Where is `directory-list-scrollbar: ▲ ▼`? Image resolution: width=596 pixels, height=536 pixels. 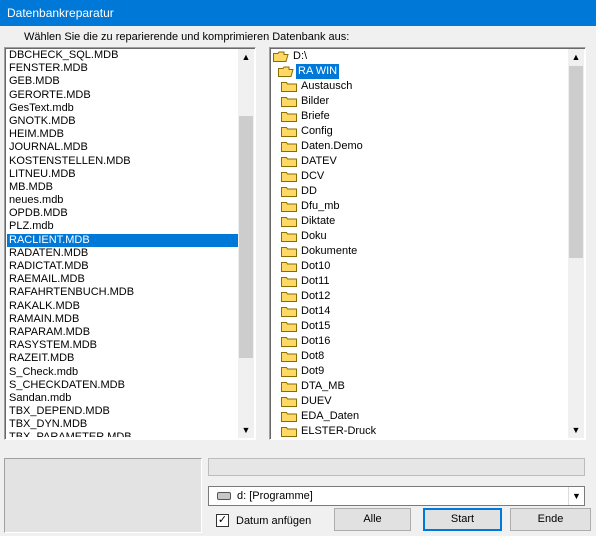 directory-list-scrollbar: ▲ ▼ is located at coordinates (576, 243).